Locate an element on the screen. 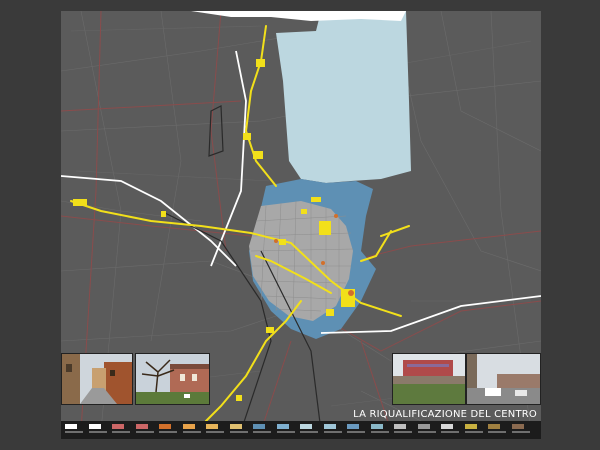 Image resolution: width=600 pixels, height=450 pixels. photo-building-tree is located at coordinates (172, 379).